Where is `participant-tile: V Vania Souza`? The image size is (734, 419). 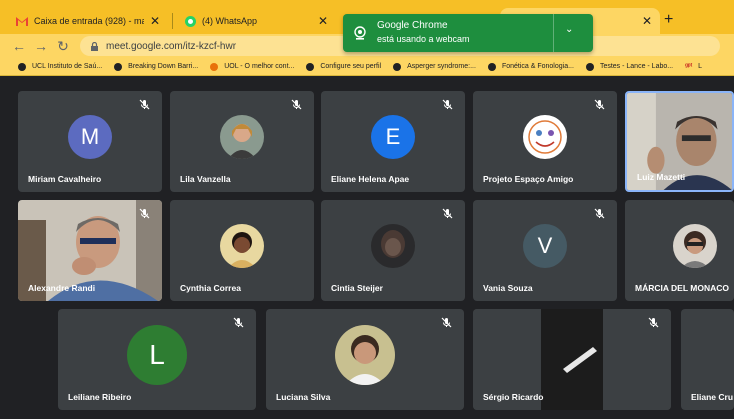
participant-tile: V Vania Souza is located at coordinates (545, 250).